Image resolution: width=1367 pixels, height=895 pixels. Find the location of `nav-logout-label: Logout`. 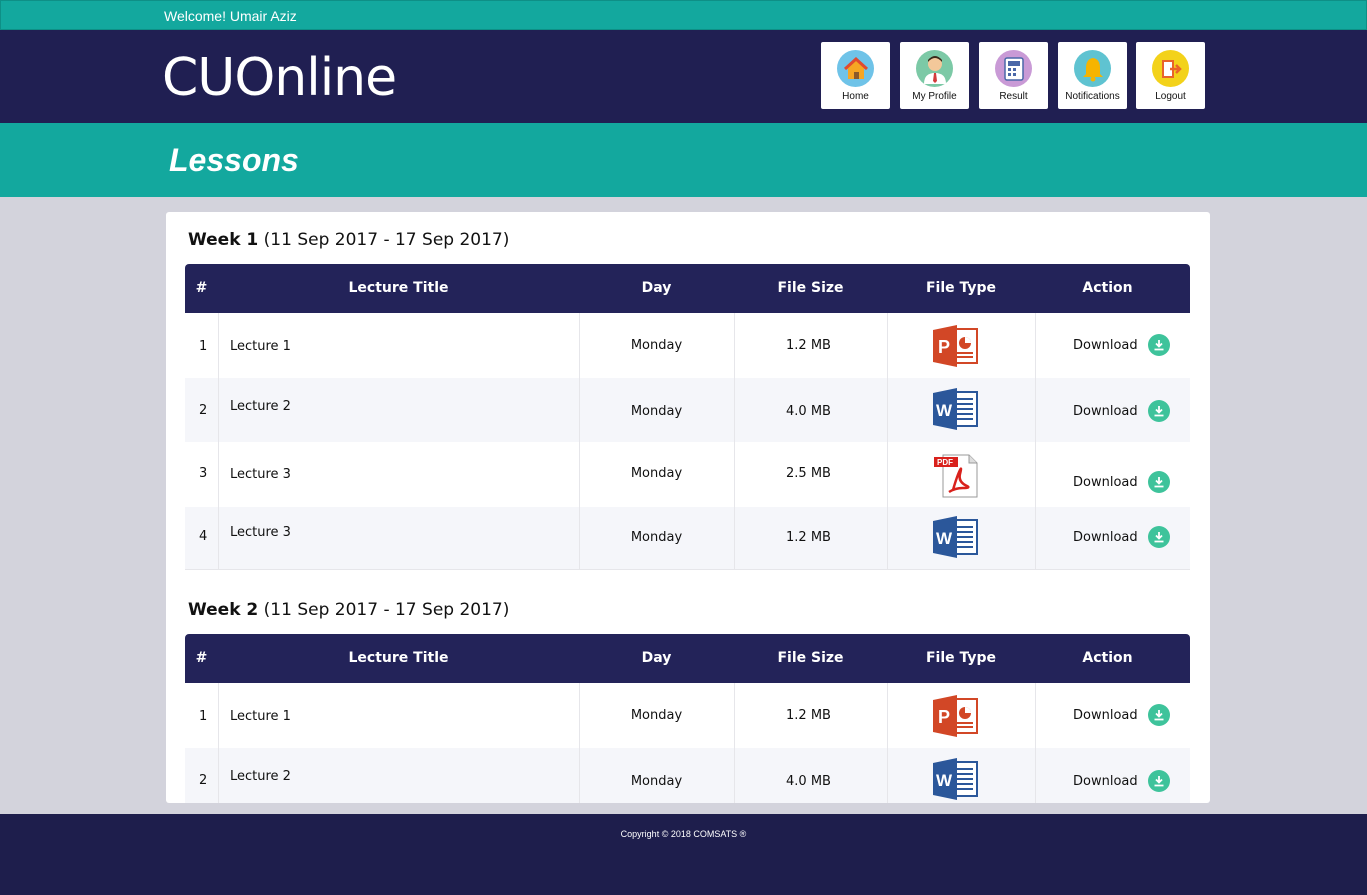

nav-logout-label: Logout is located at coordinates (1170, 96).